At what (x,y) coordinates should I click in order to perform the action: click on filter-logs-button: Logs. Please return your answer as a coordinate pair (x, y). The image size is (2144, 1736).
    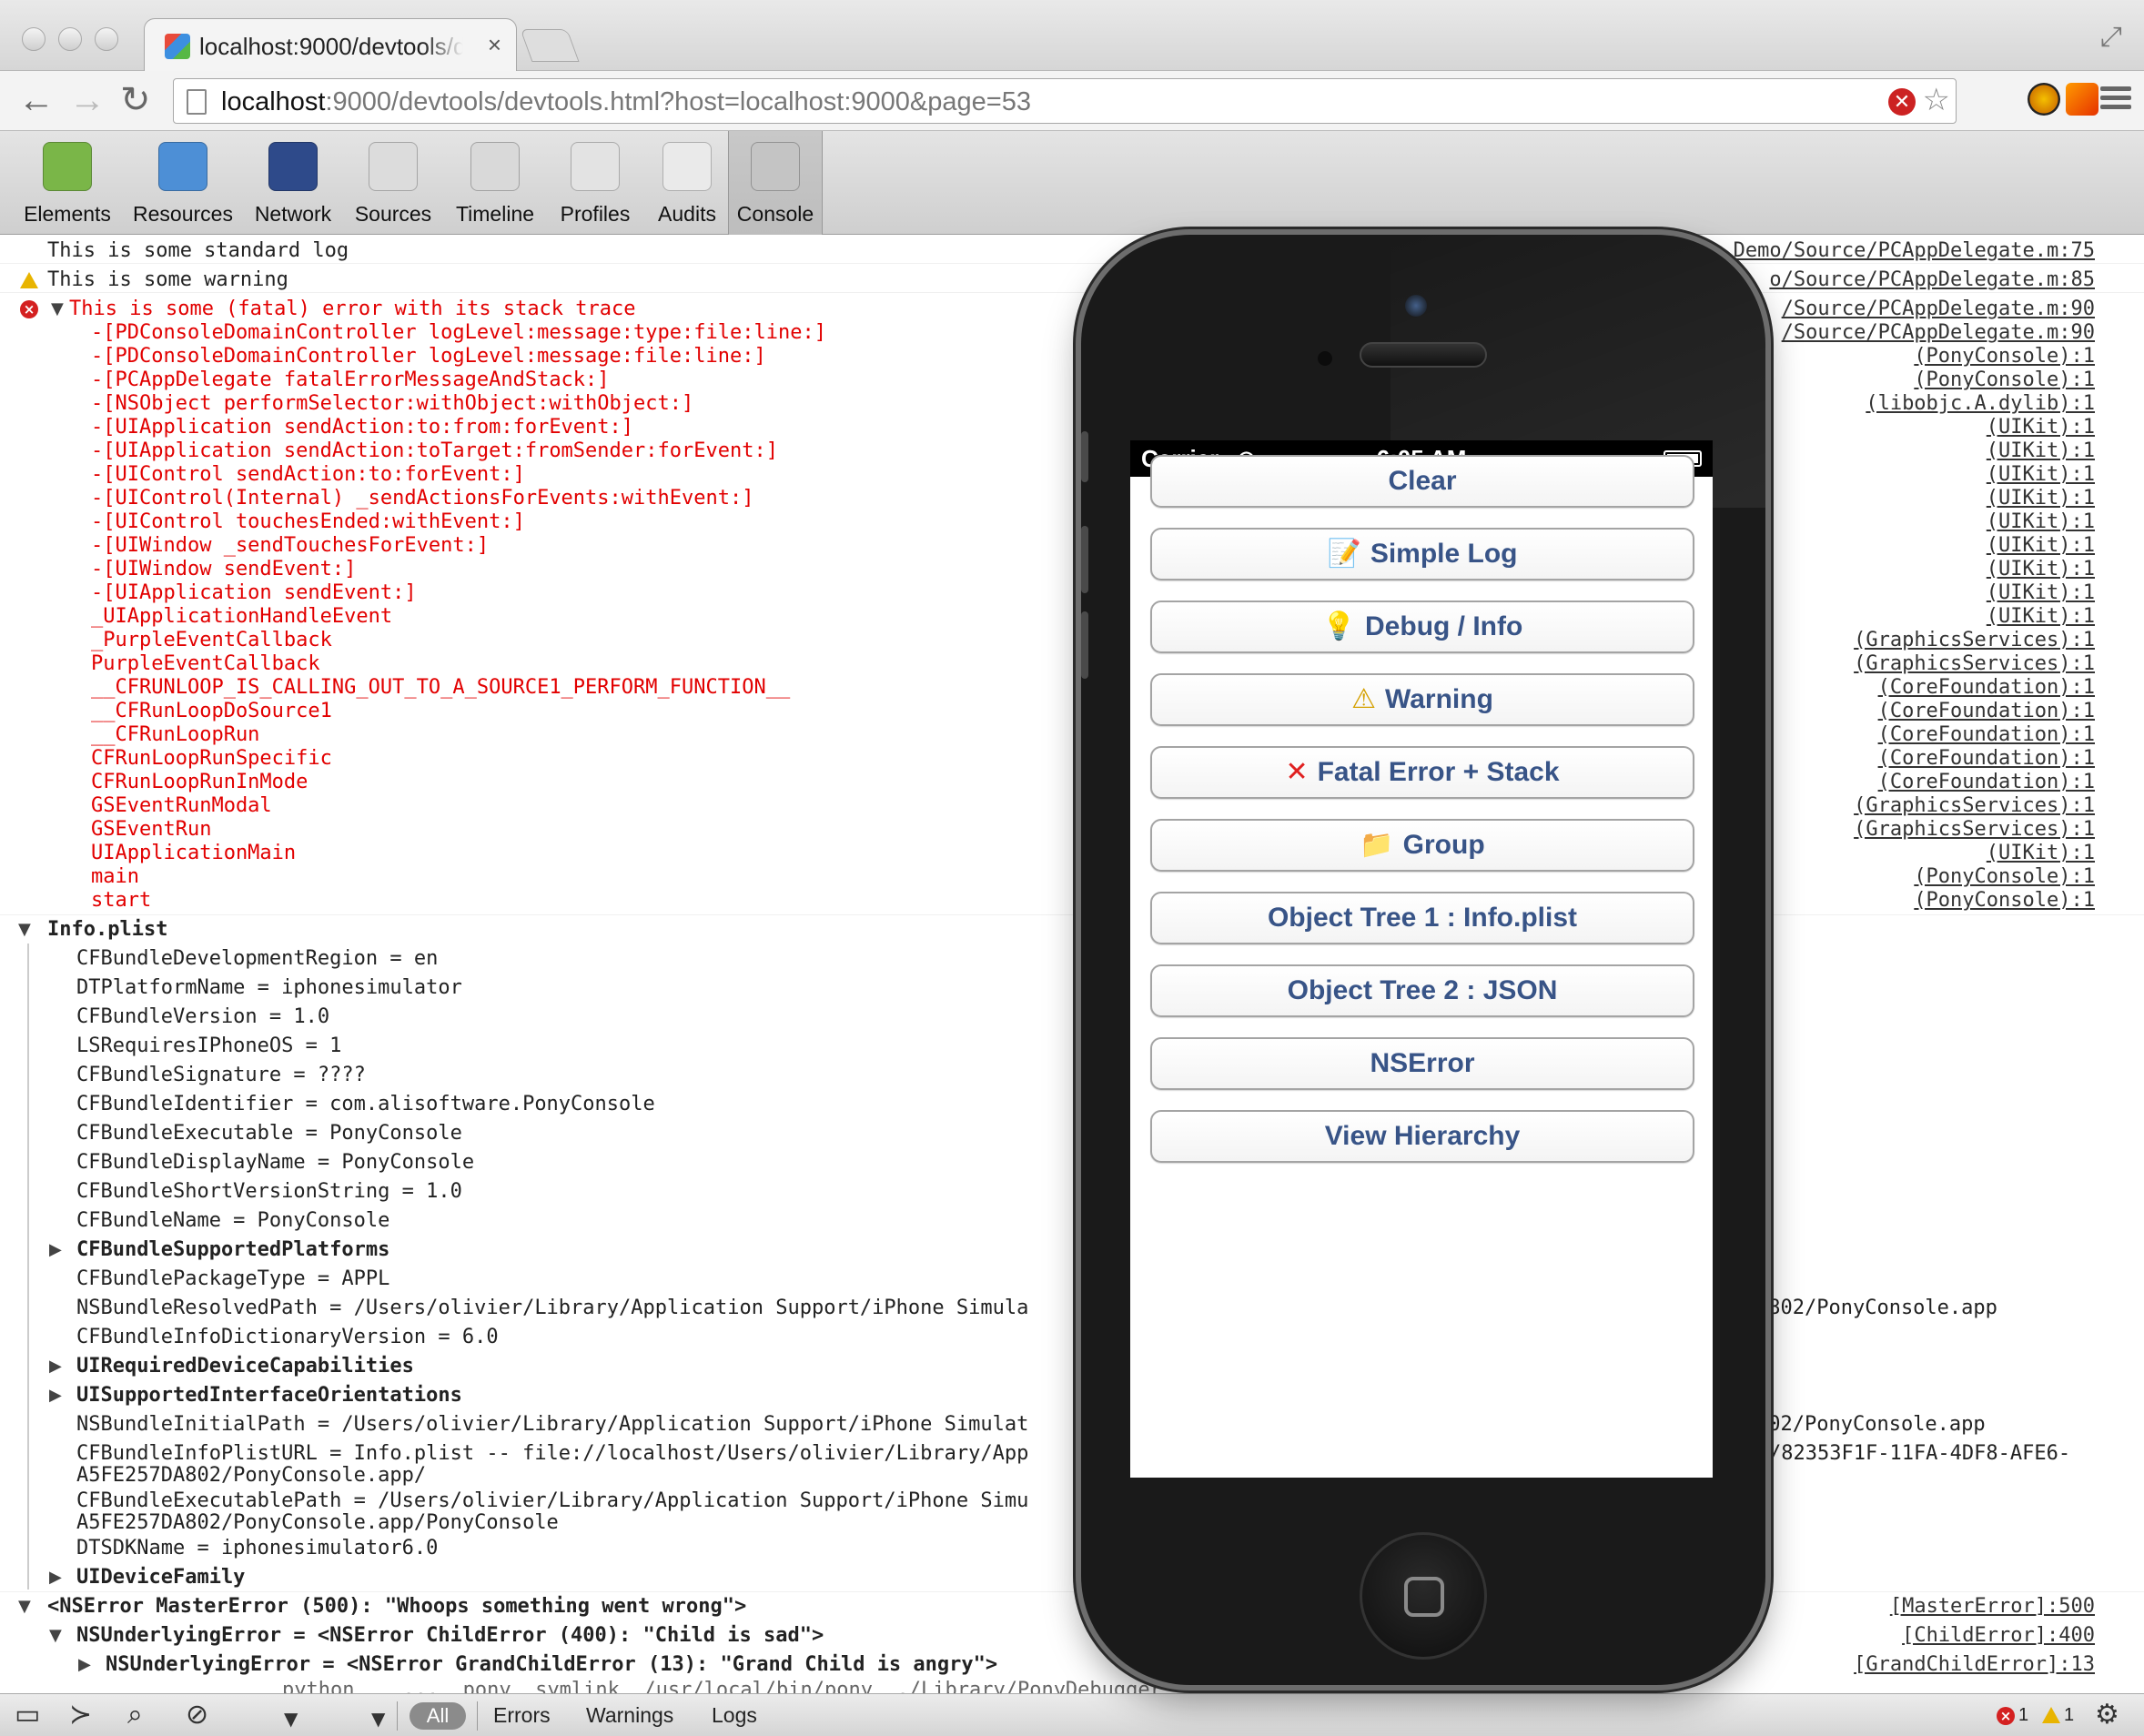
    Looking at the image, I should click on (734, 1715).